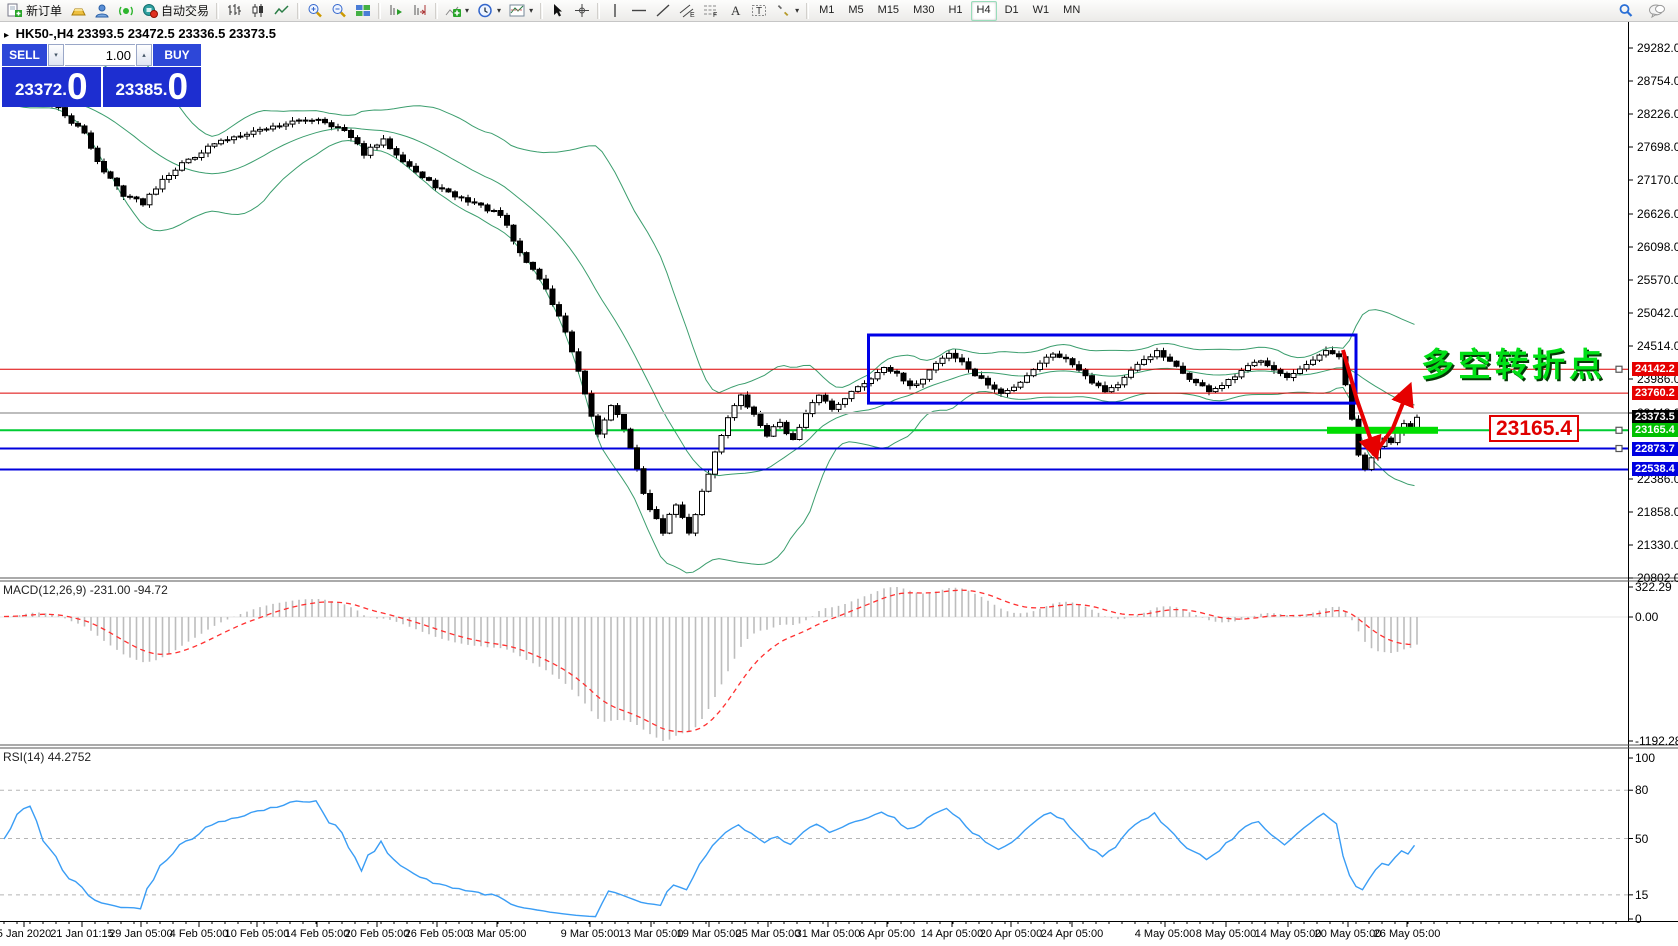 This screenshot has width=1678, height=946. I want to click on time-axis-label: 5 Jan 2020, so click(26, 934).